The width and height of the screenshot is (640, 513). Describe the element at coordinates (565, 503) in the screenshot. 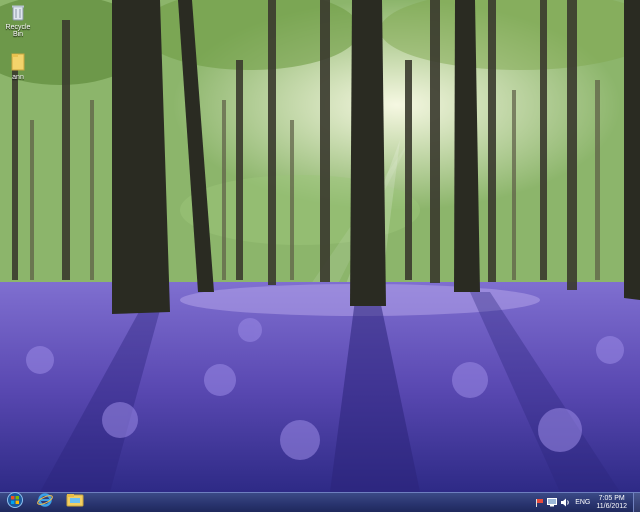

I see `volume-icon` at that location.